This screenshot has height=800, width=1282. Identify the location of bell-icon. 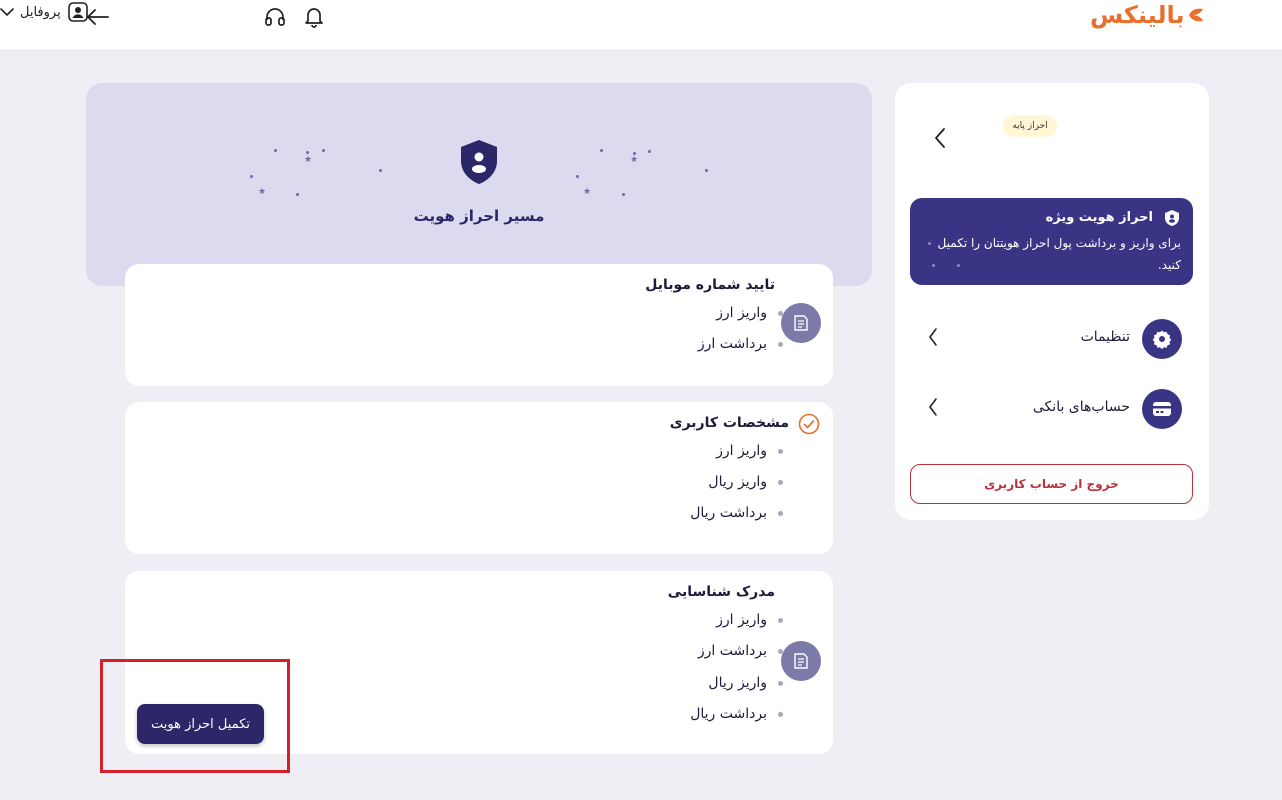
(314, 17).